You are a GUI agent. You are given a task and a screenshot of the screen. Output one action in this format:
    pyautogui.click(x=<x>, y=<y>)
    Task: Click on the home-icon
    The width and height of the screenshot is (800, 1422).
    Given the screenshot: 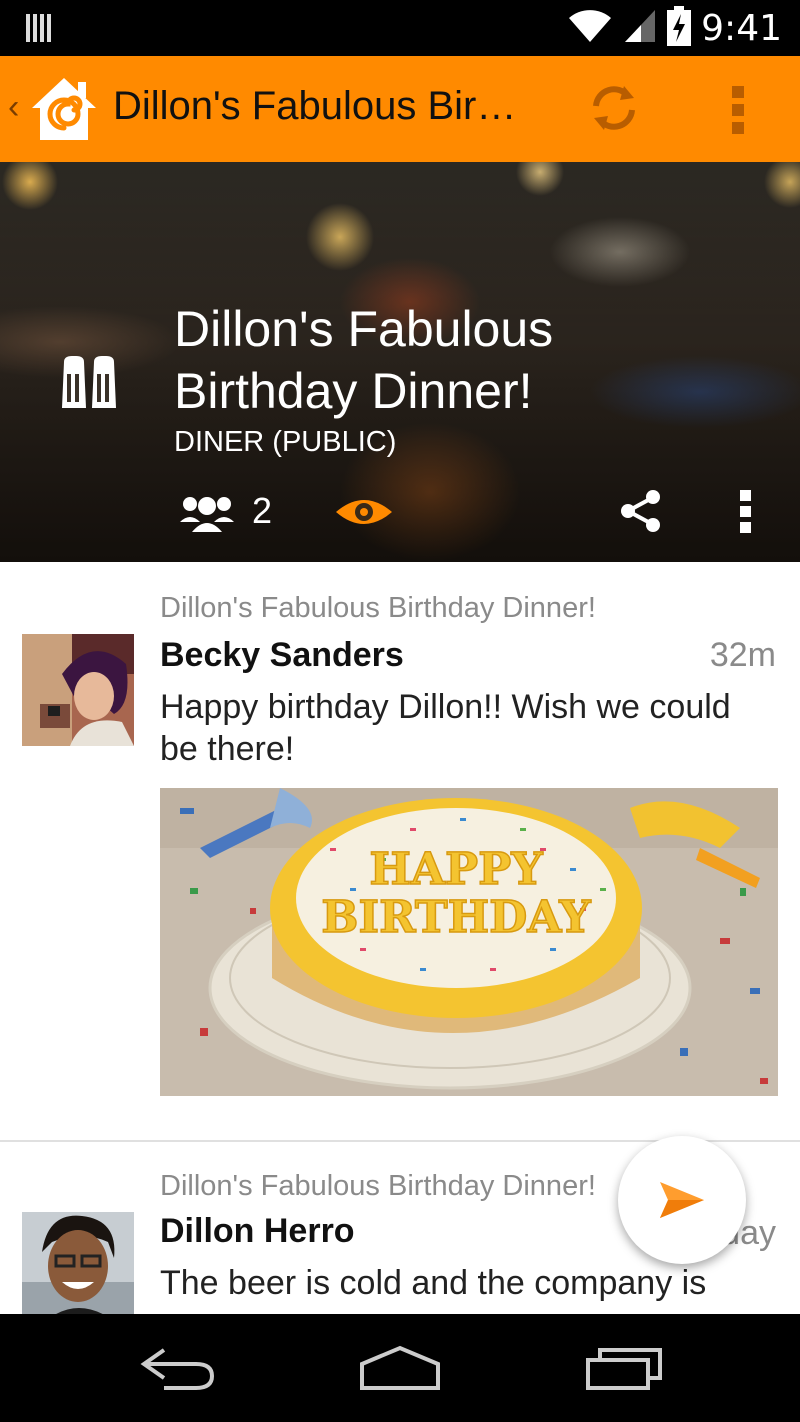 What is the action you would take?
    pyautogui.click(x=400, y=1370)
    